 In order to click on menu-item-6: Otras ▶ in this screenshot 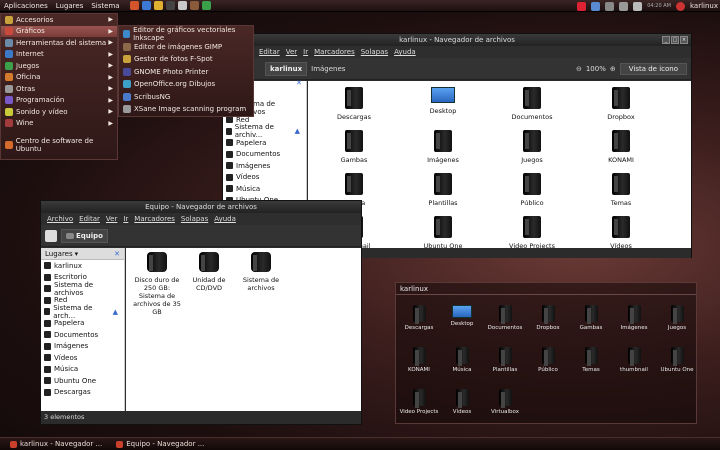, I will do `click(59, 89)`.